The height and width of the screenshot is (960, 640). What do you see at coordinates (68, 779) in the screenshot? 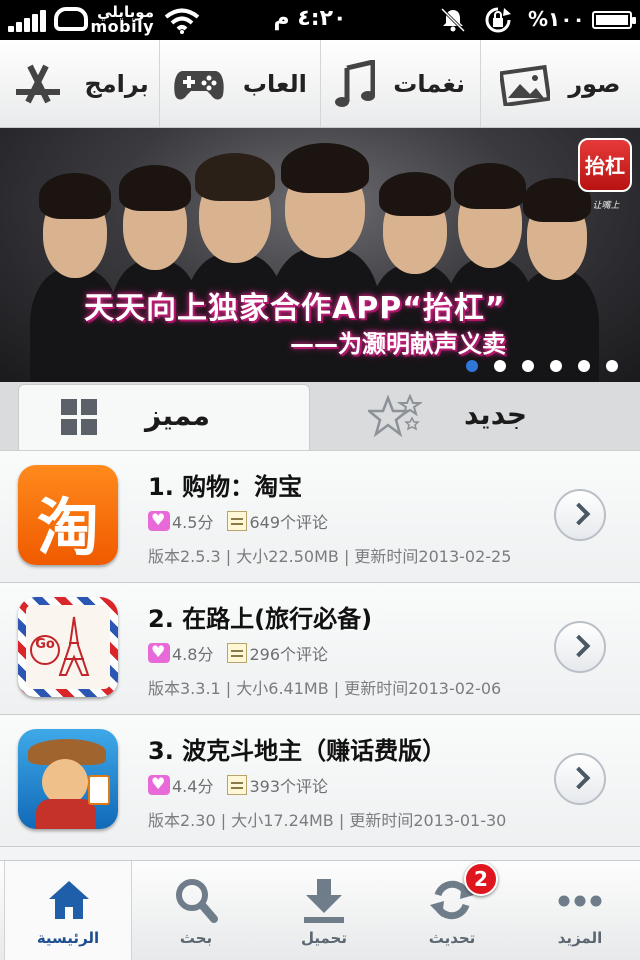
I see `poker-doudizhu-app-icon` at bounding box center [68, 779].